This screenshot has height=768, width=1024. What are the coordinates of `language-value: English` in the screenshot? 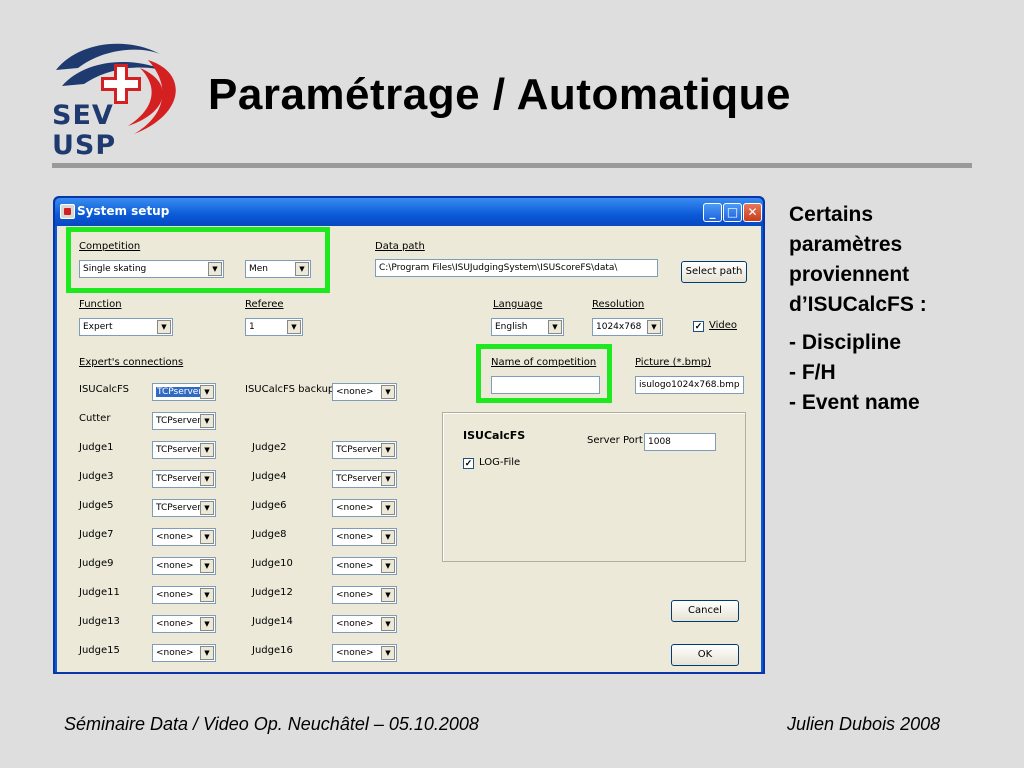 It's located at (511, 327).